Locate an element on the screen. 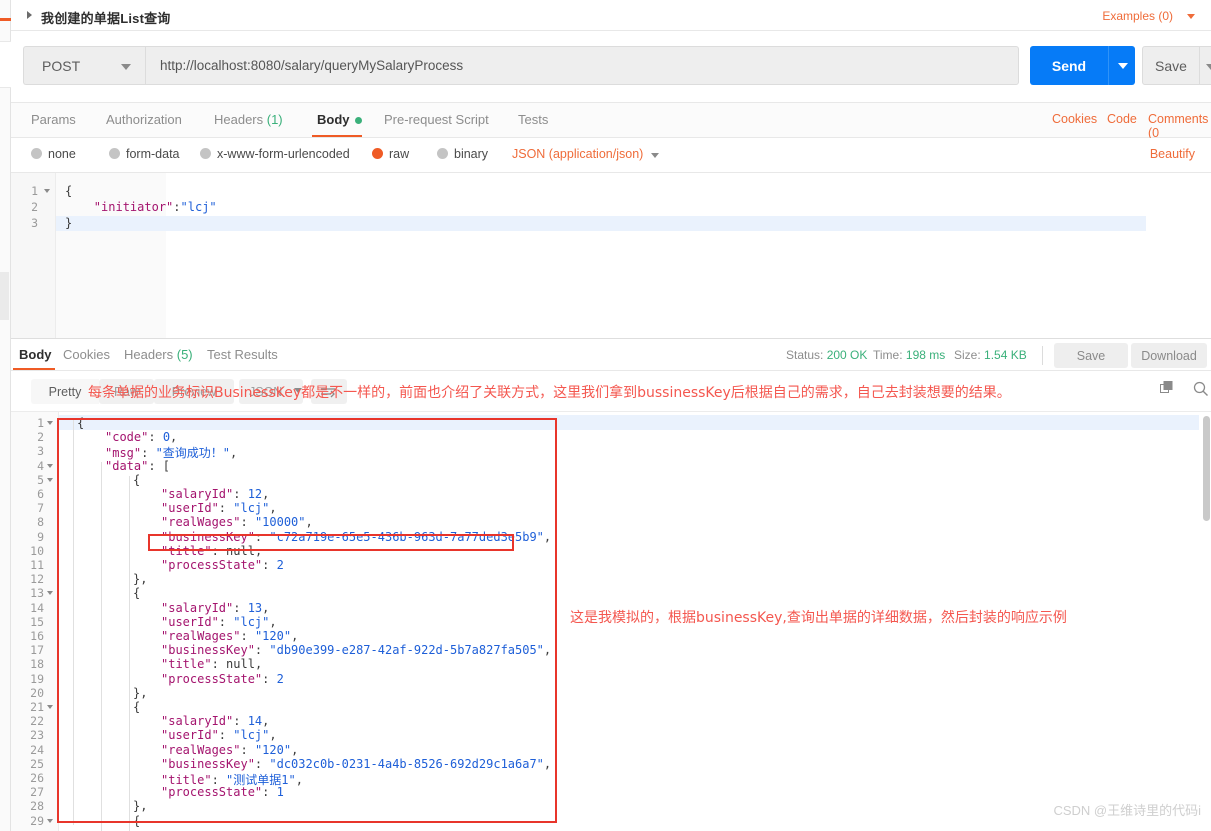 This screenshot has height=831, width=1211. save-button: Save is located at coordinates (1171, 65).